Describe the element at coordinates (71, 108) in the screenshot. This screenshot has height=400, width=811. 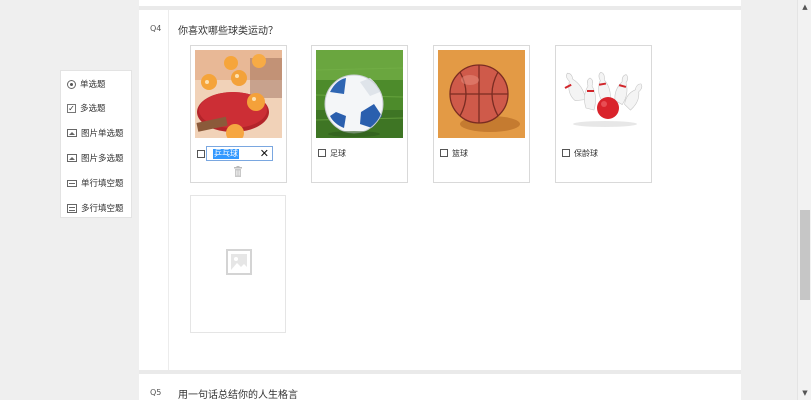
I see `checkbox-icon: ✓` at that location.